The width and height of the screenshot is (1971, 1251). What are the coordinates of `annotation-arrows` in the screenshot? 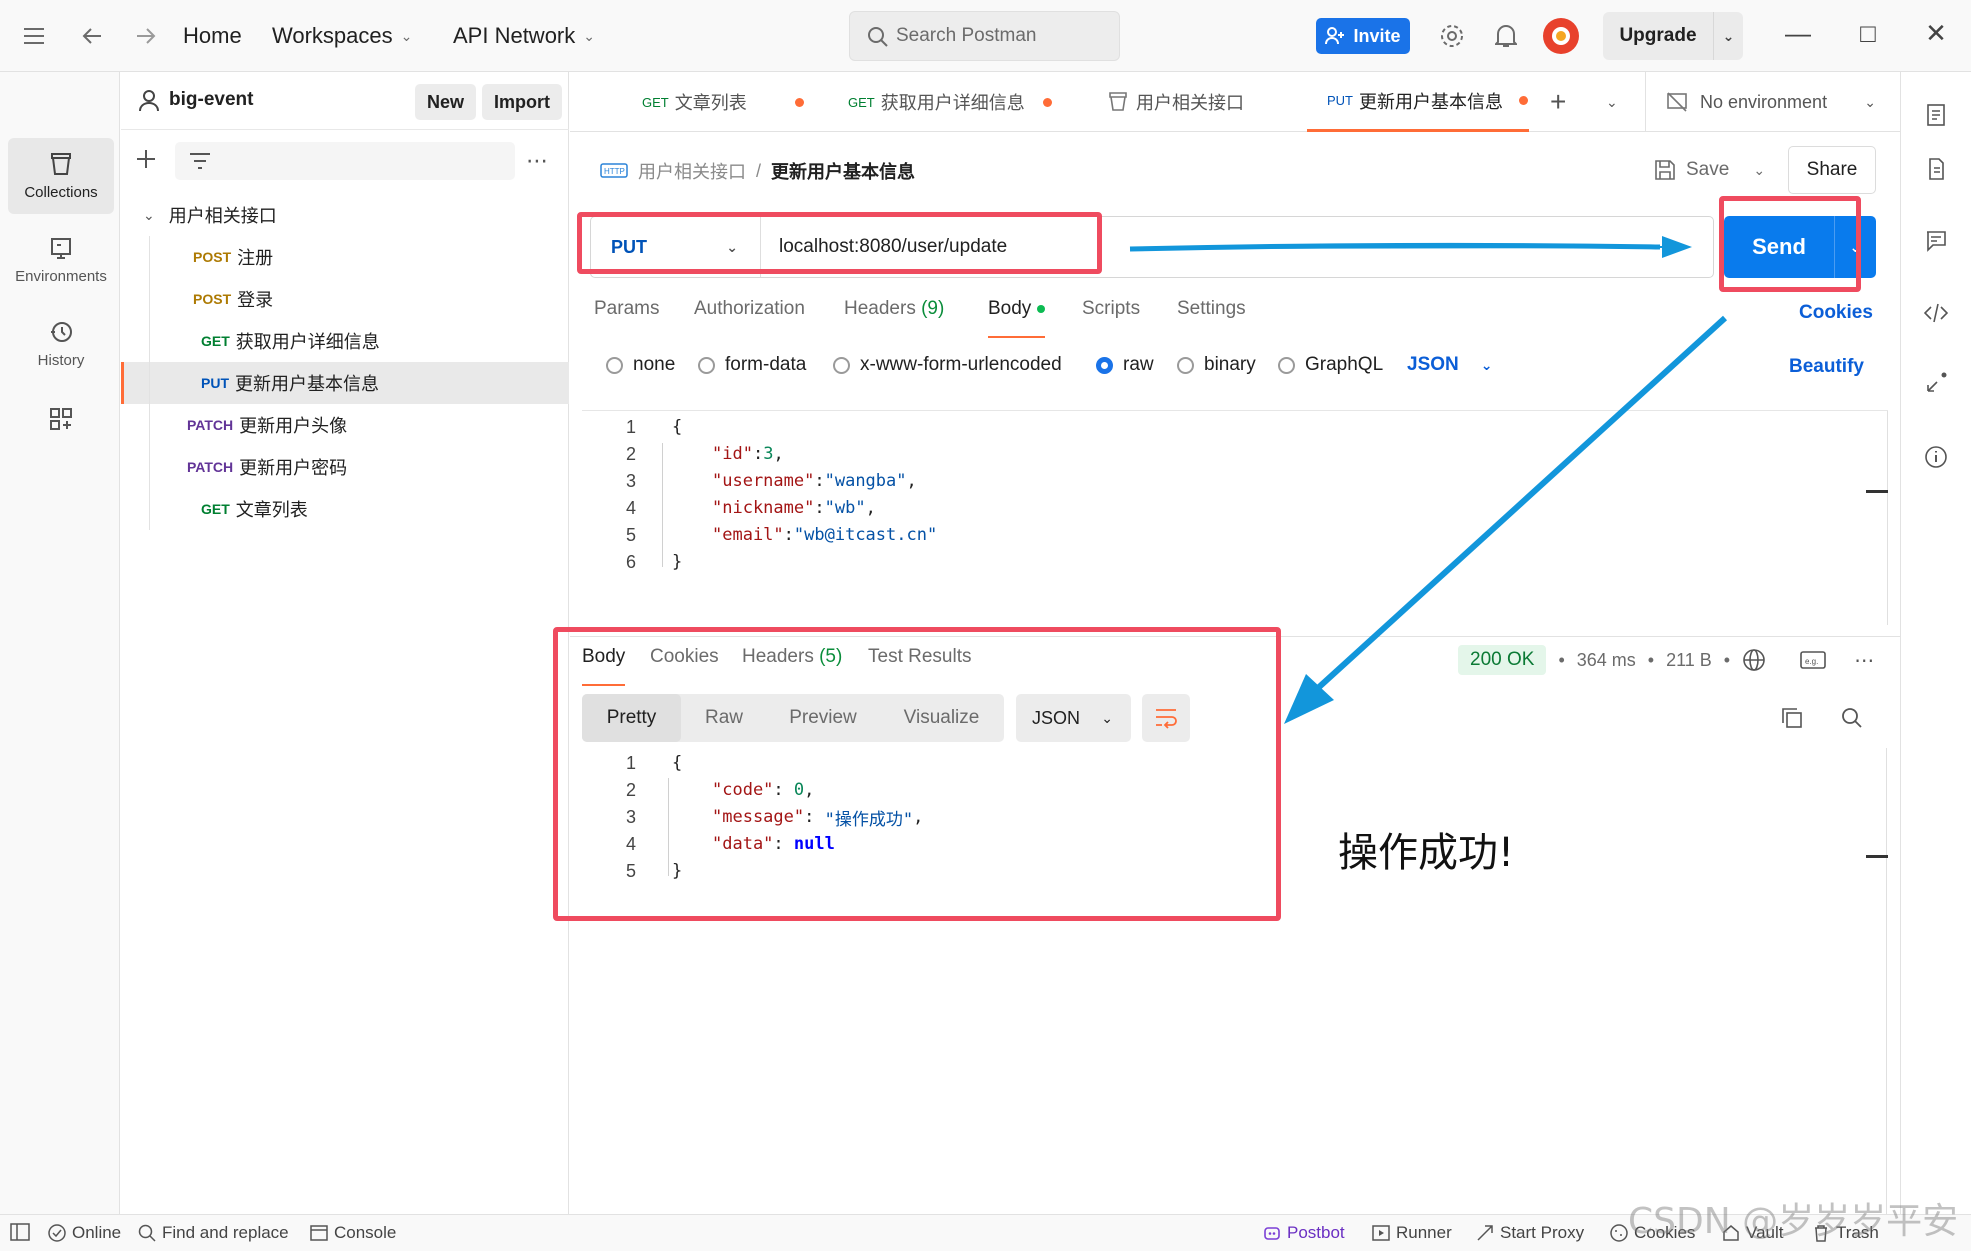 It's located at (1428, 480).